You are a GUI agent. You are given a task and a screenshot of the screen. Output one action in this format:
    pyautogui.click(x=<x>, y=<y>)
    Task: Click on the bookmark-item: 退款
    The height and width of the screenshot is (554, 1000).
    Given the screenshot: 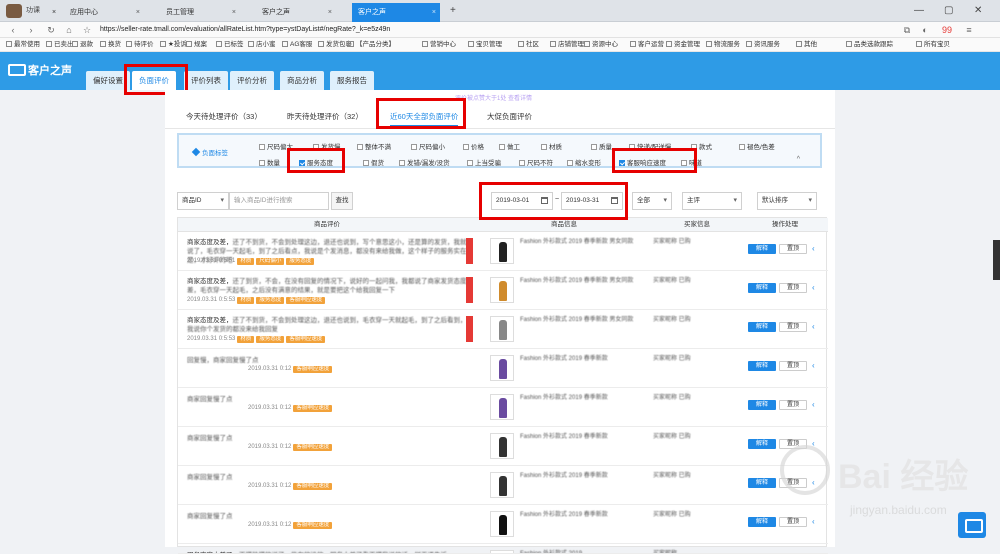 What is the action you would take?
    pyautogui.click(x=82, y=45)
    